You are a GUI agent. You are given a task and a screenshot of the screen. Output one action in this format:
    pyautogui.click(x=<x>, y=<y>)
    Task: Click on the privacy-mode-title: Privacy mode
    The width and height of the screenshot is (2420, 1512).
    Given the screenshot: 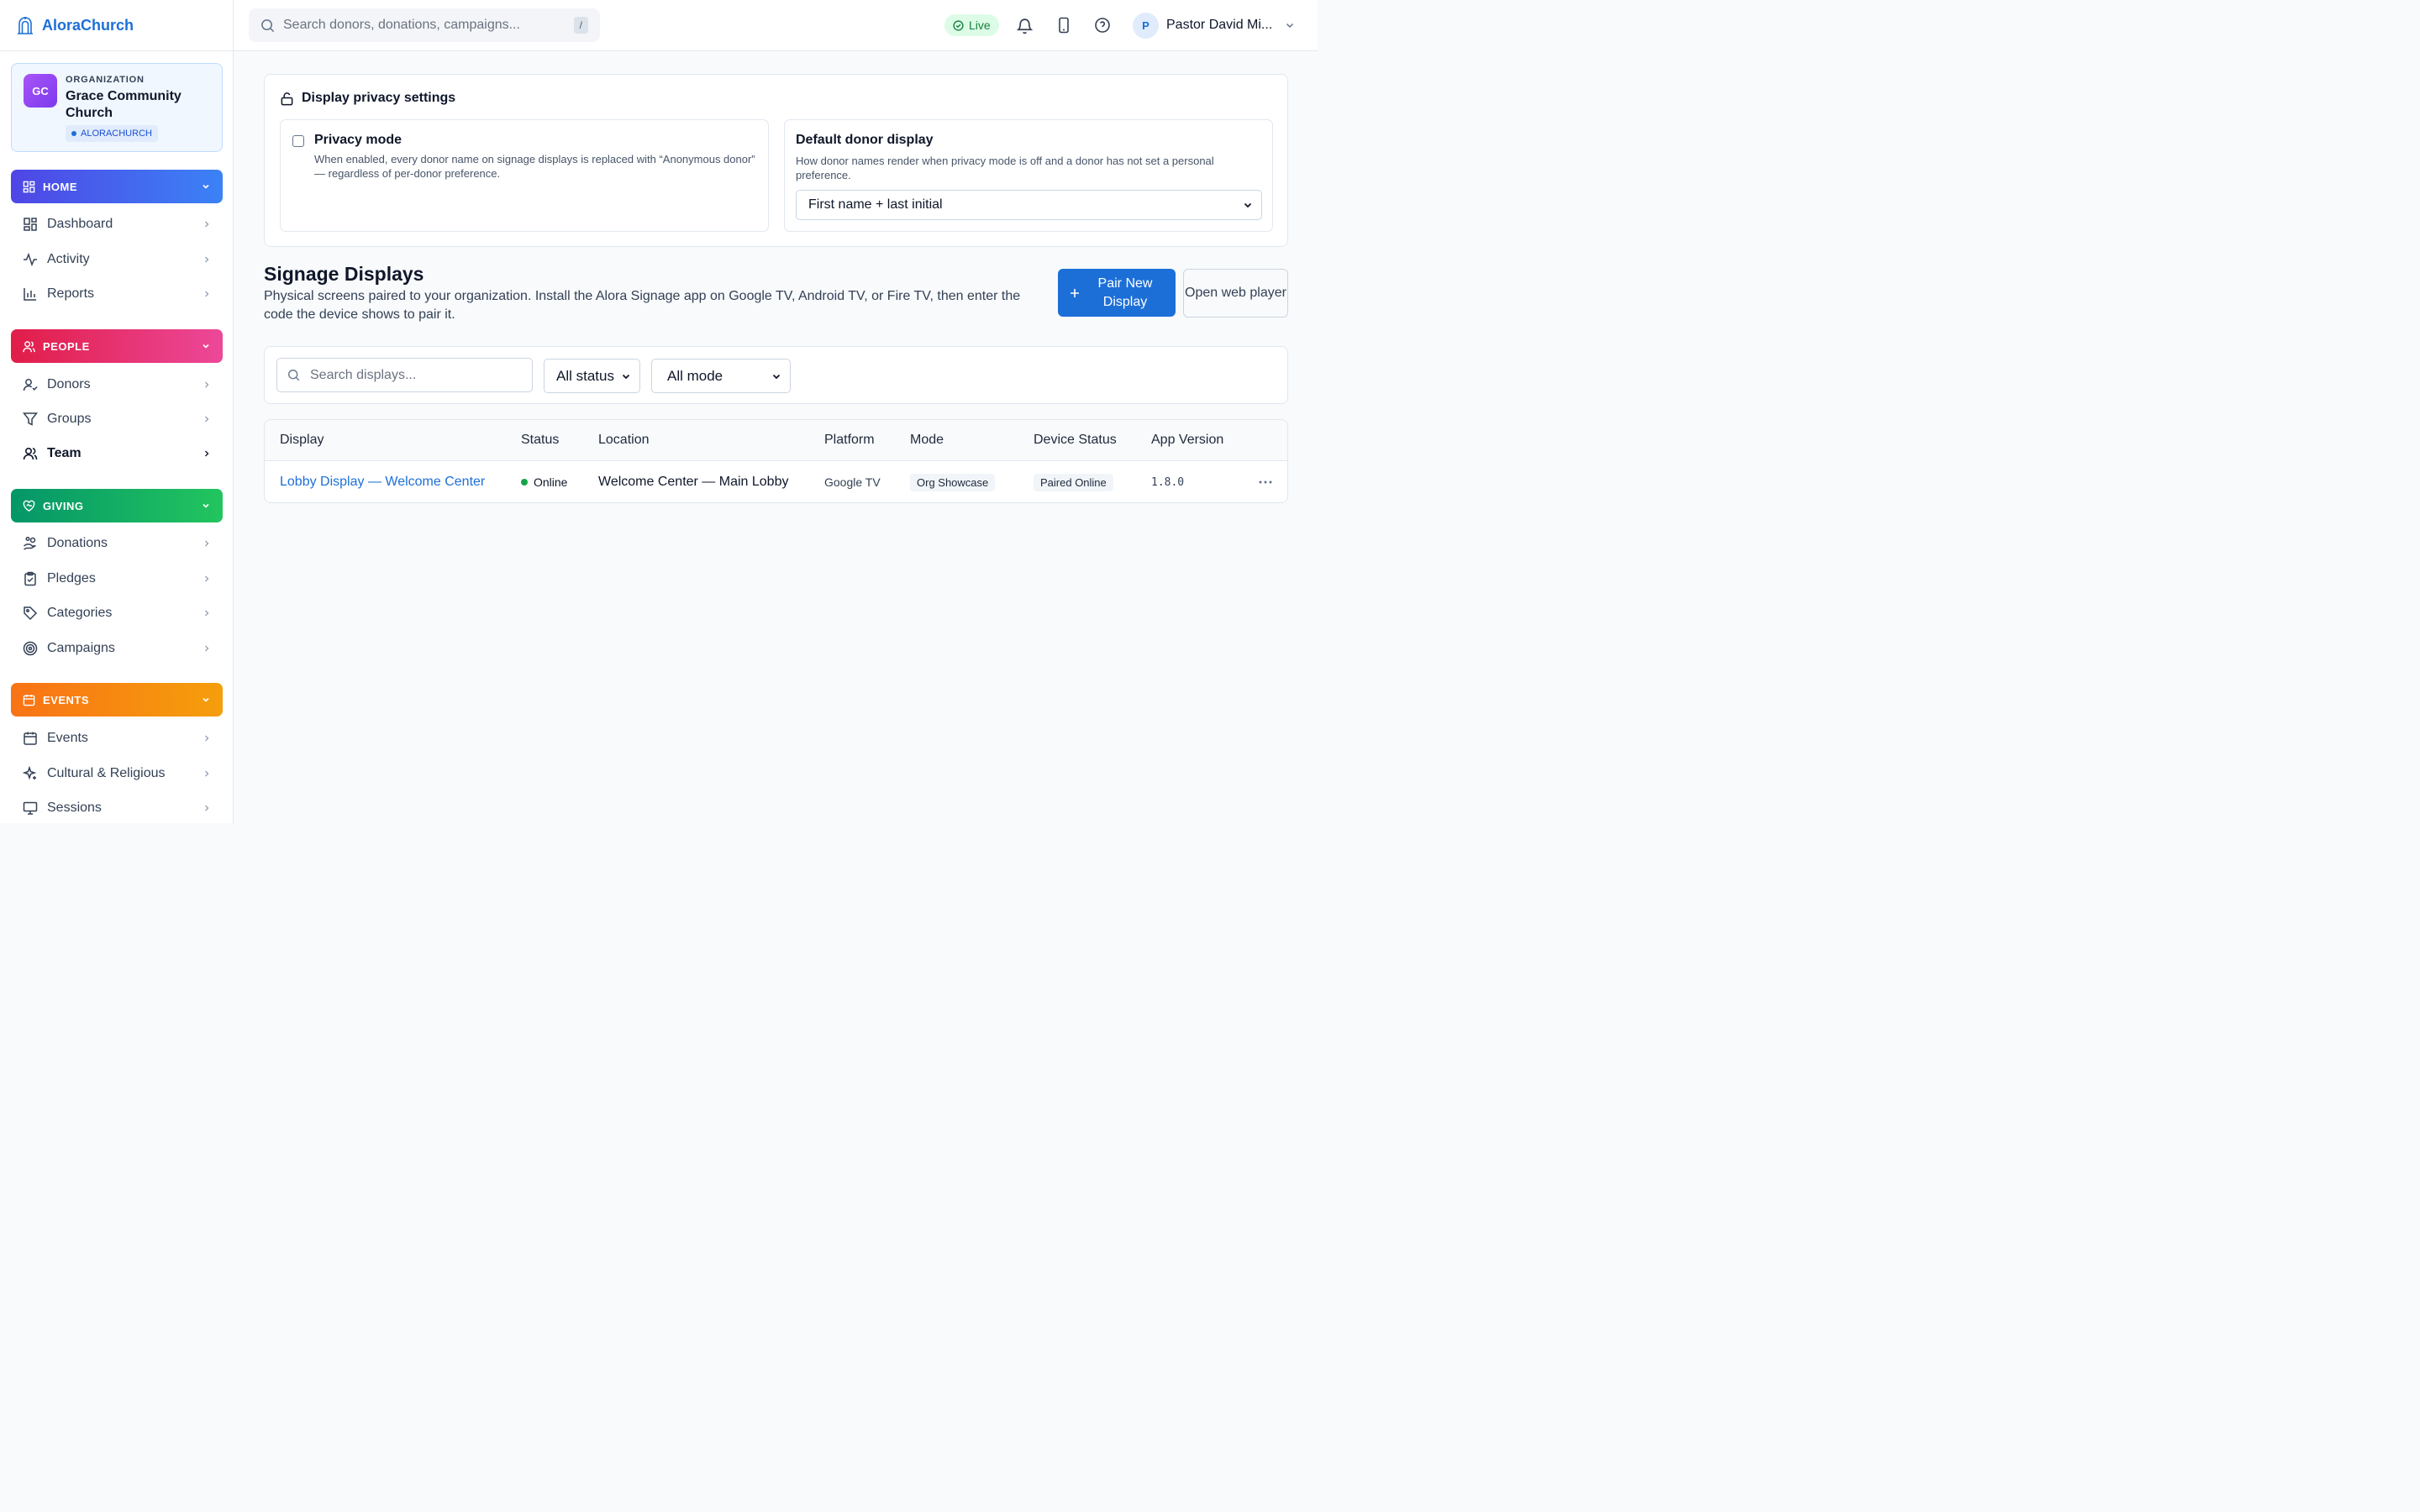 What is the action you would take?
    pyautogui.click(x=358, y=140)
    